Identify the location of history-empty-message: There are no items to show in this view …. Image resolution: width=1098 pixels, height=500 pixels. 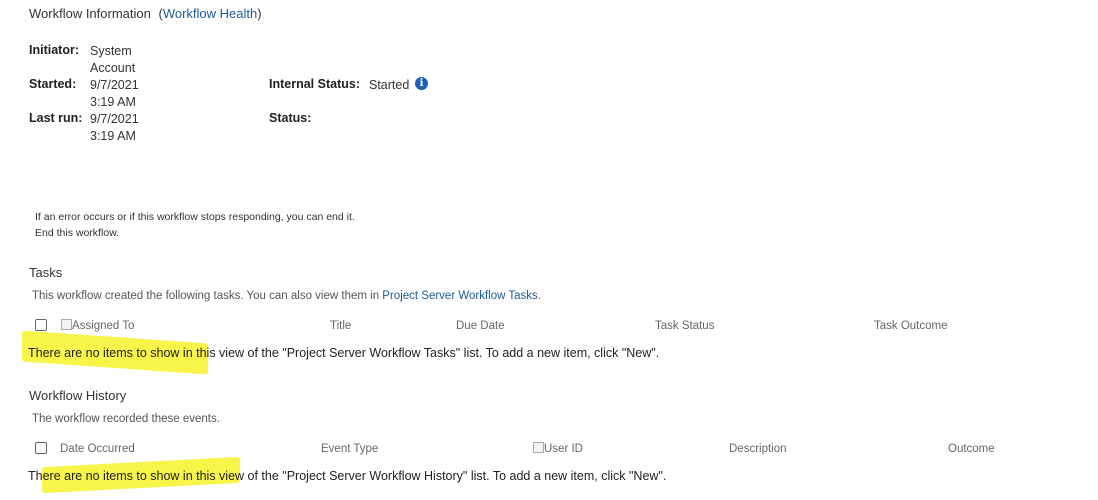
(347, 476).